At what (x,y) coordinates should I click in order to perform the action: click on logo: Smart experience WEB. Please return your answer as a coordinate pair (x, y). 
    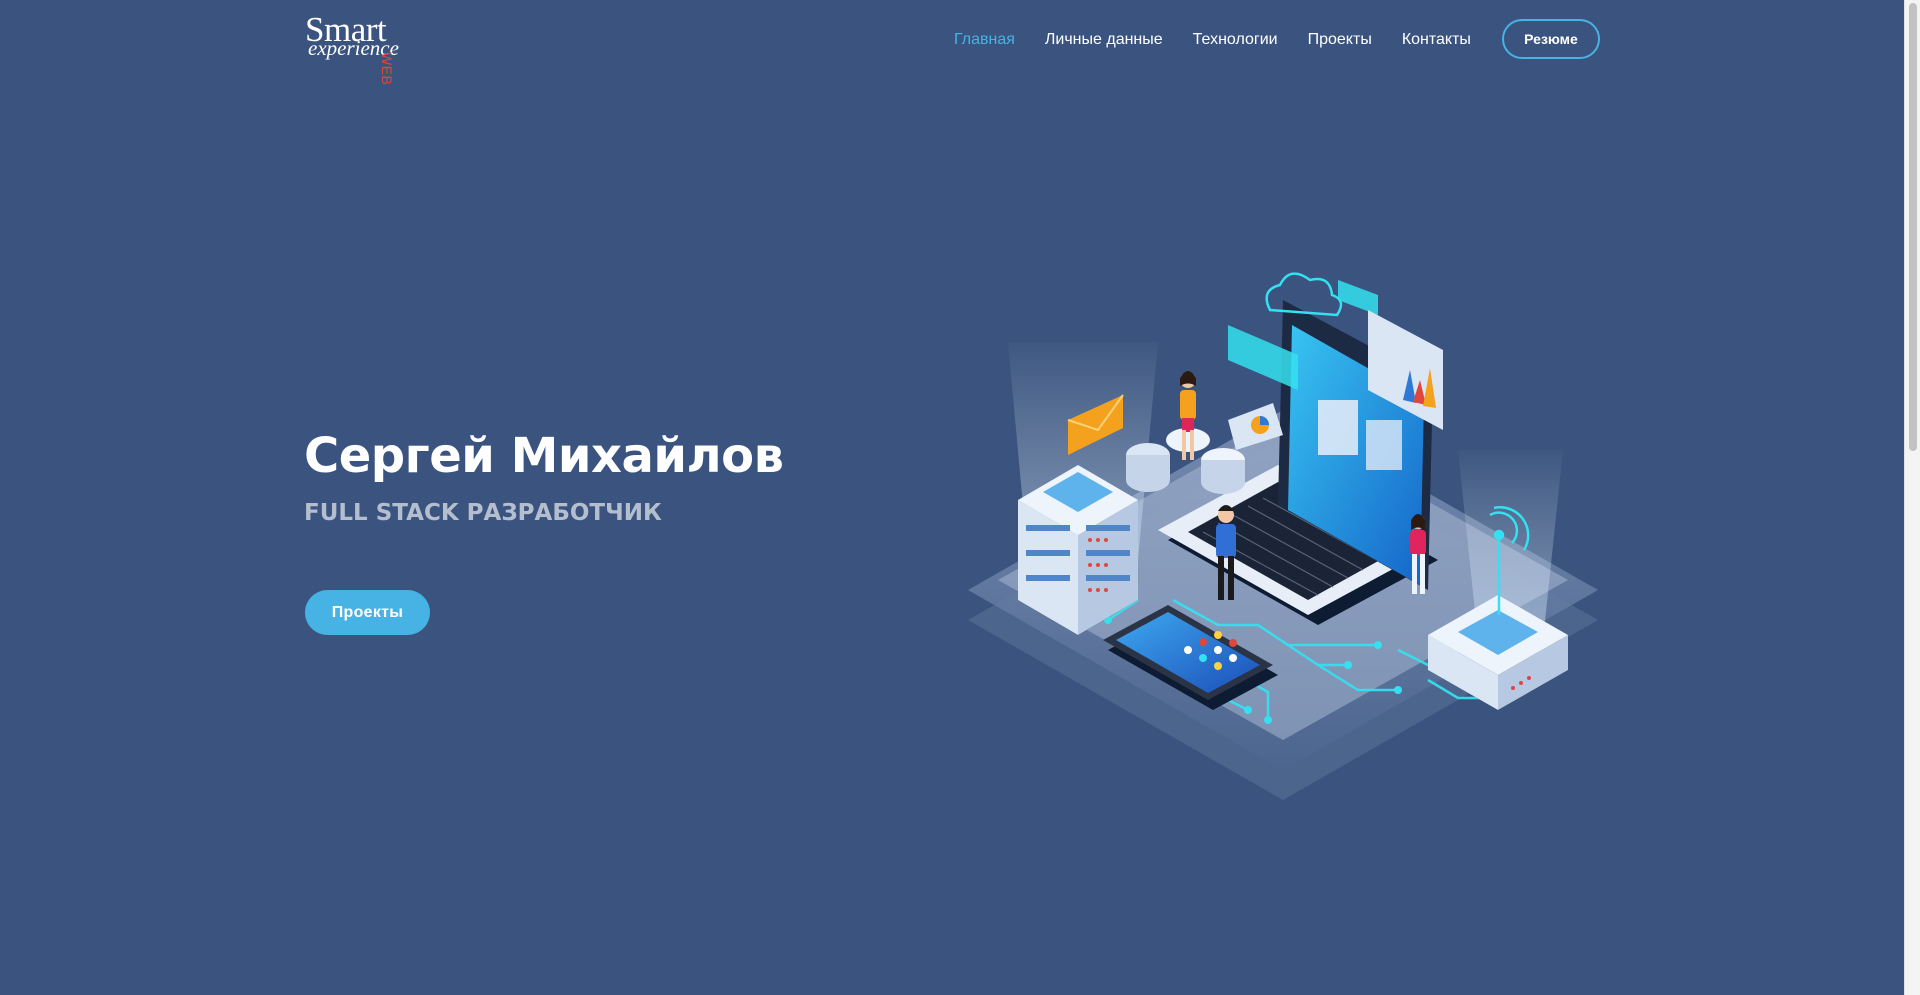
    Looking at the image, I should click on (365, 48).